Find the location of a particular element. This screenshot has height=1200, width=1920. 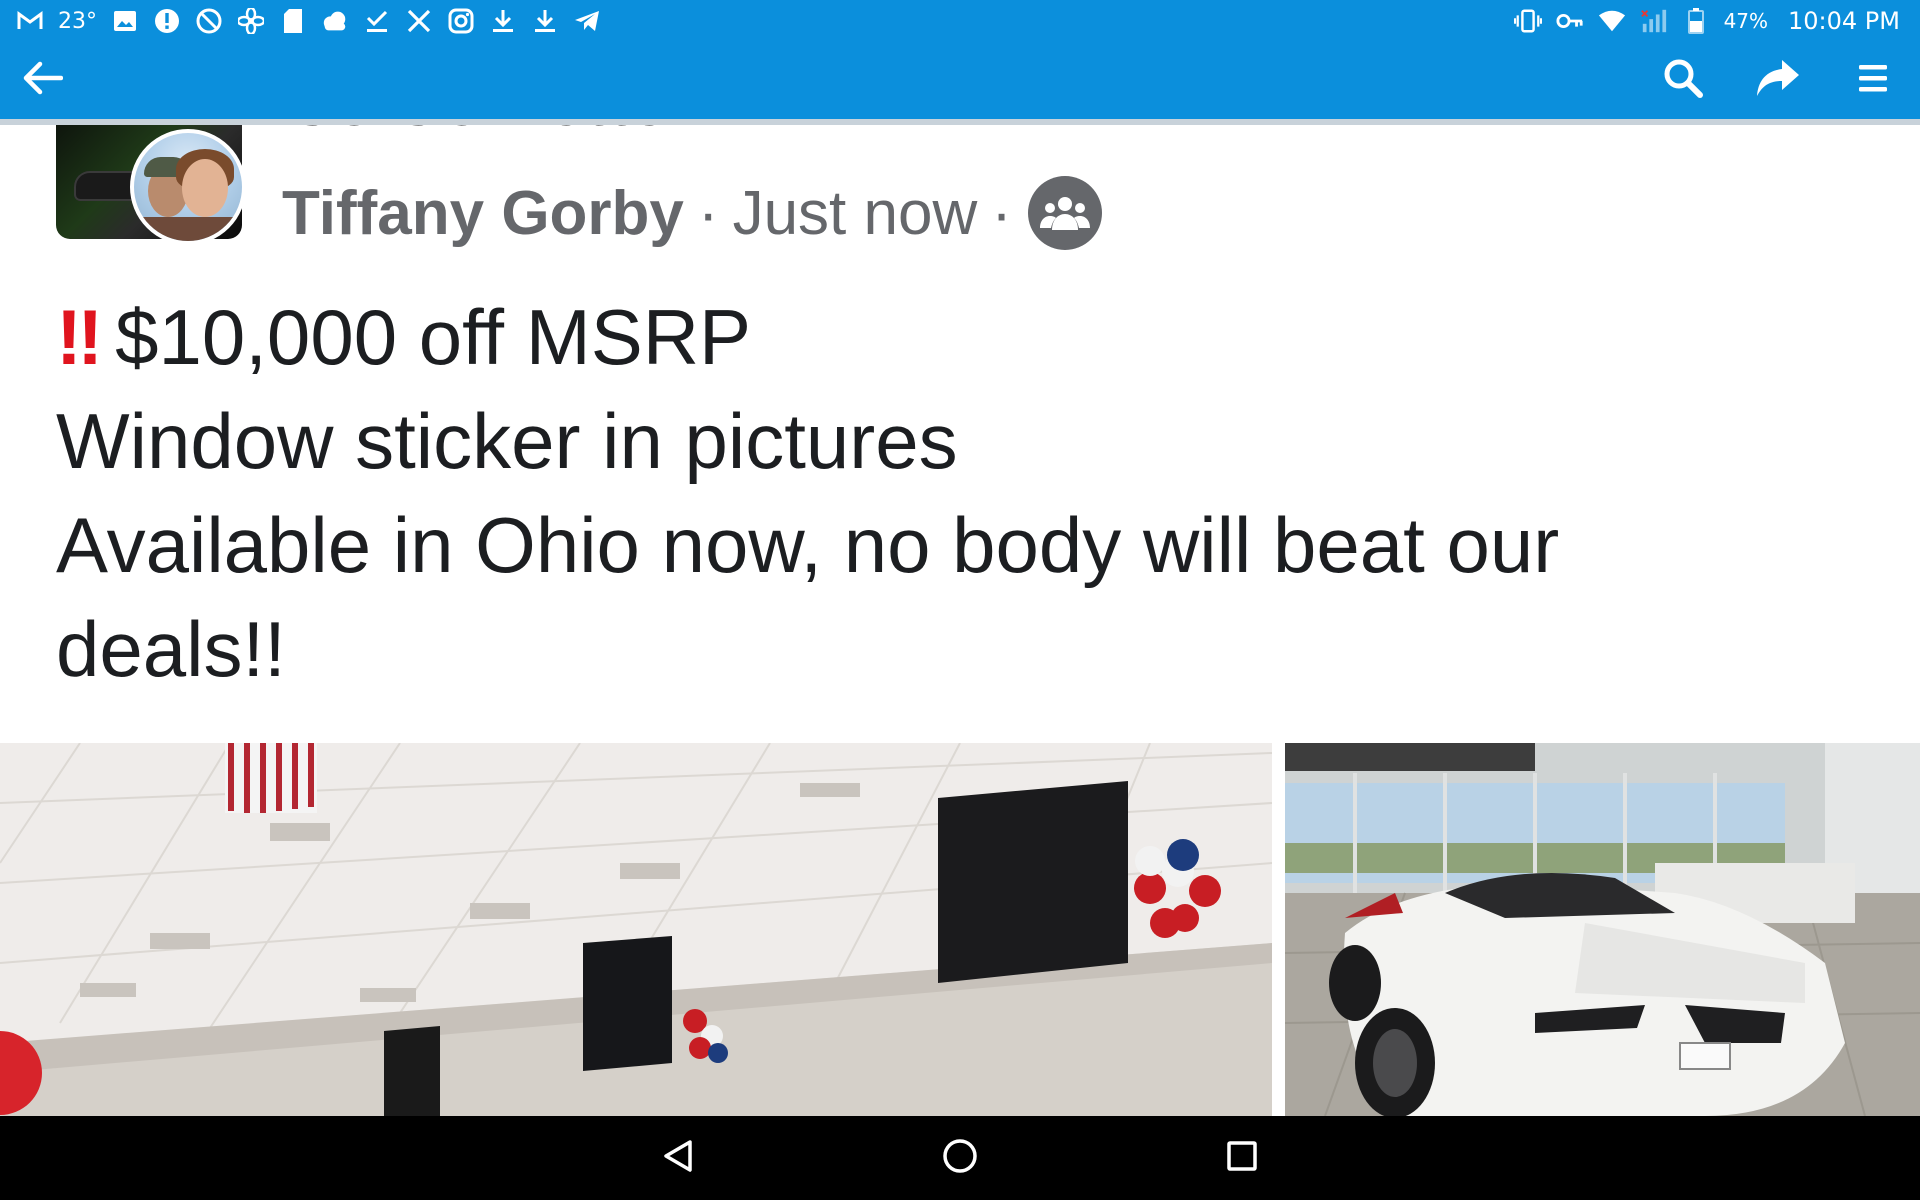

status-bar: 23° 47% 10:04 PM is located at coordinates (960, 21).